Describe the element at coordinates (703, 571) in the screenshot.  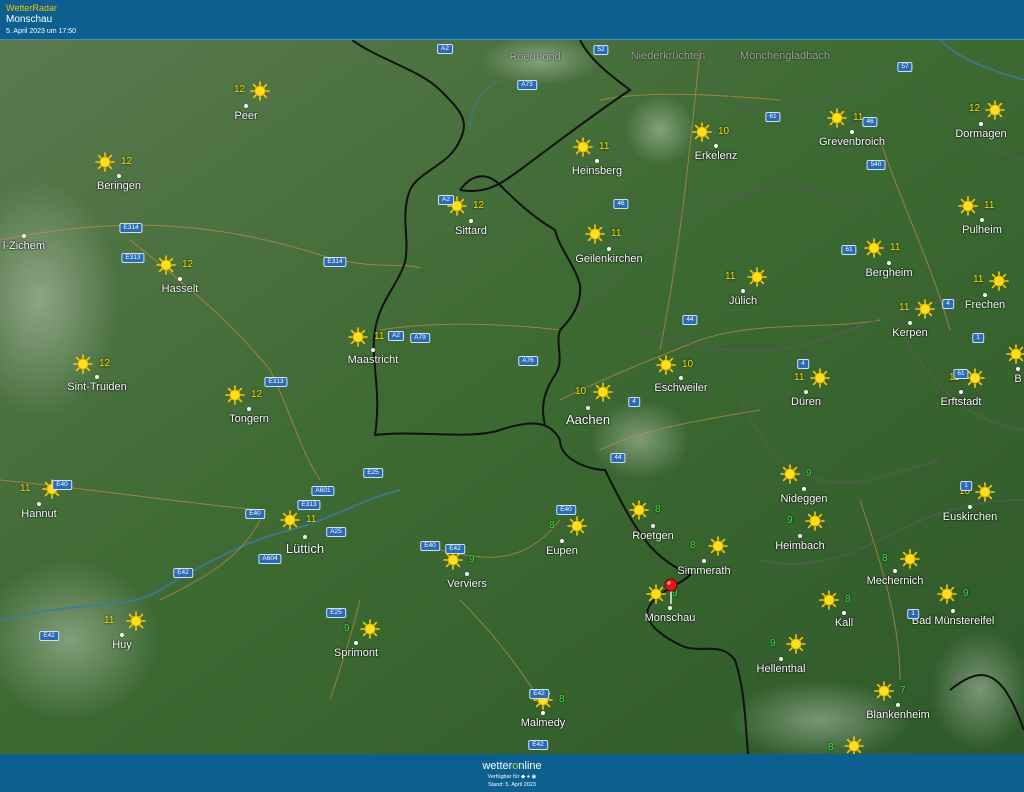
I see `city-label: Simmerath` at that location.